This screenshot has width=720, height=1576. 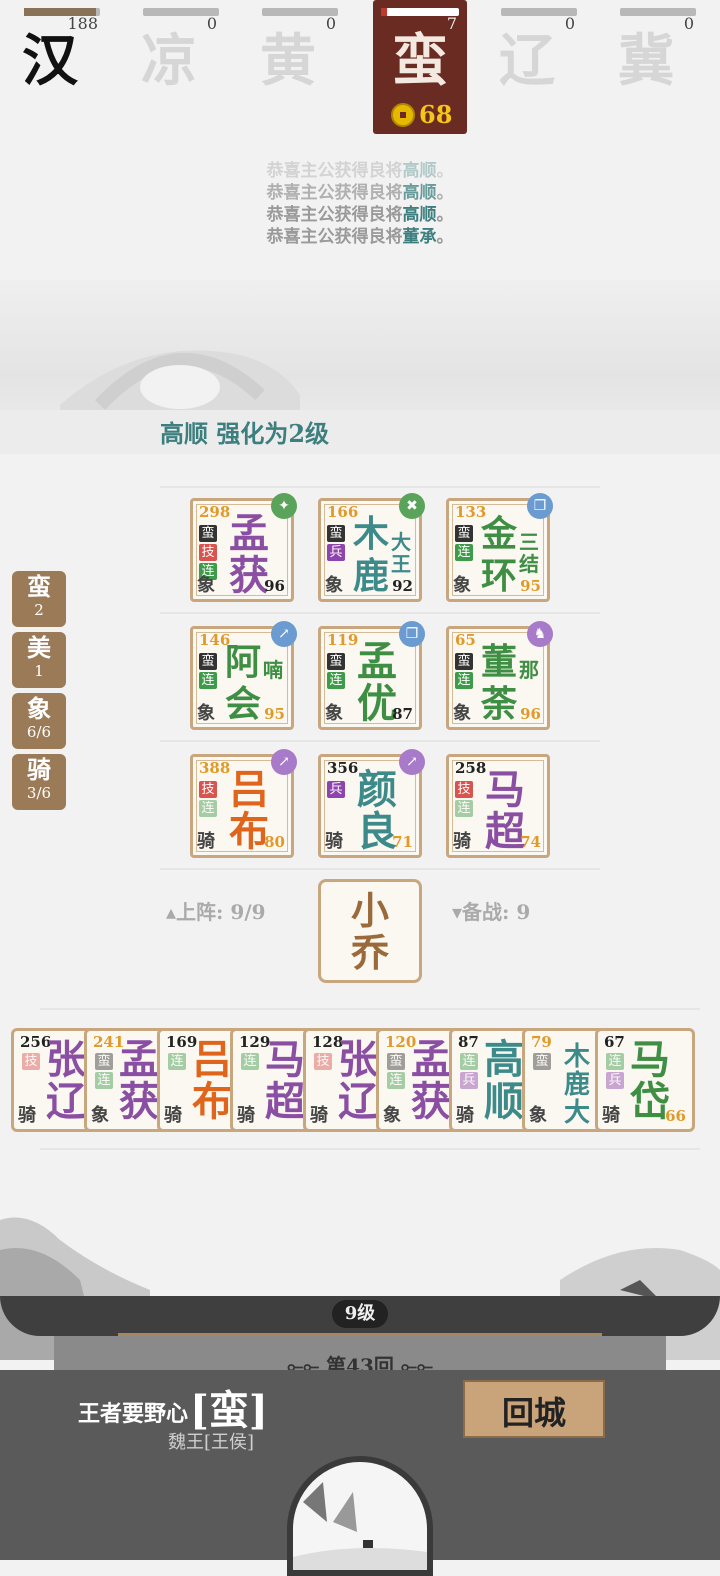 What do you see at coordinates (289, 67) in the screenshot?
I see `faction-tab-huang: 0 黄` at bounding box center [289, 67].